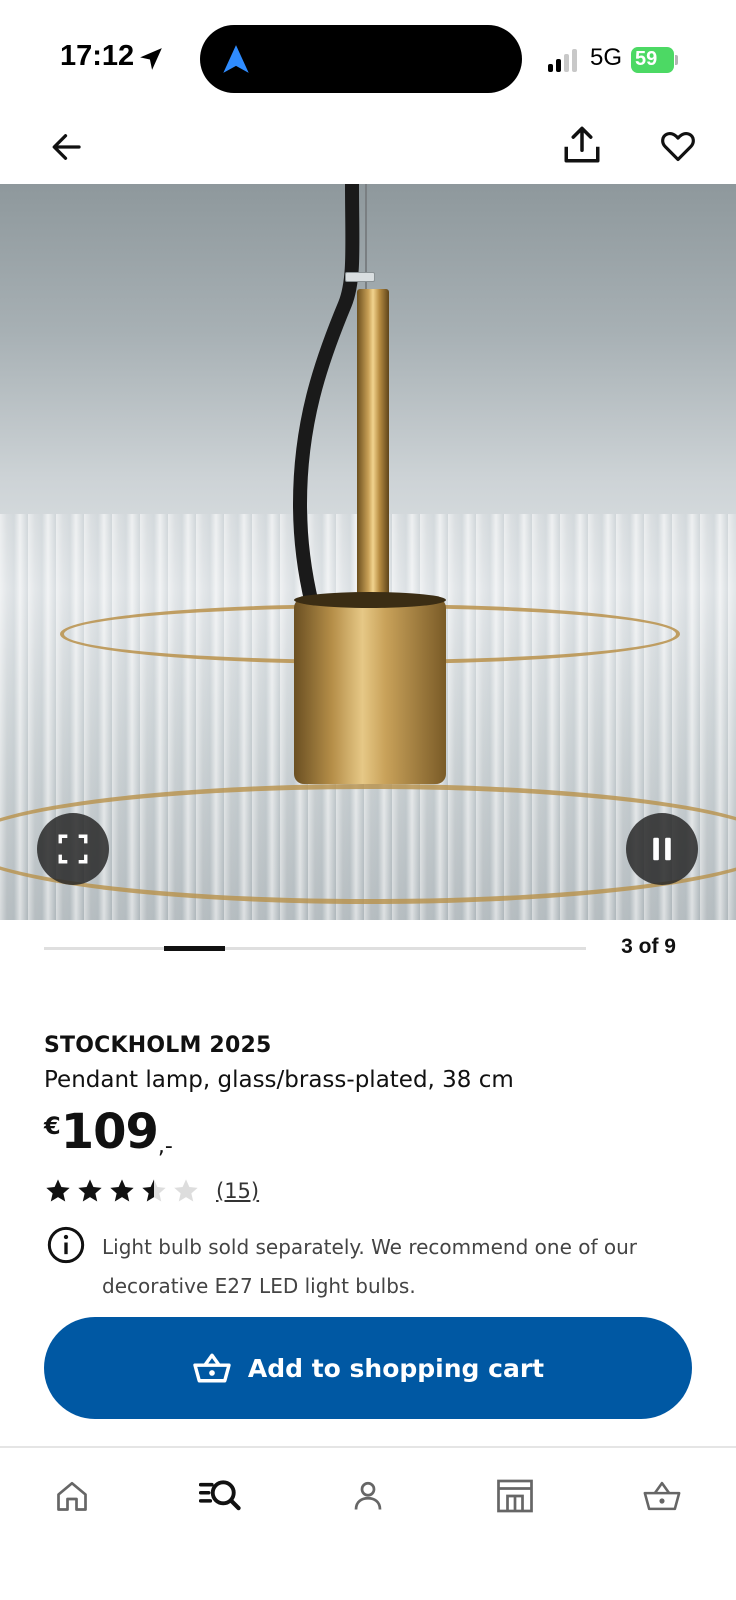  What do you see at coordinates (368, 1523) in the screenshot?
I see `bottom-tab-bar` at bounding box center [368, 1523].